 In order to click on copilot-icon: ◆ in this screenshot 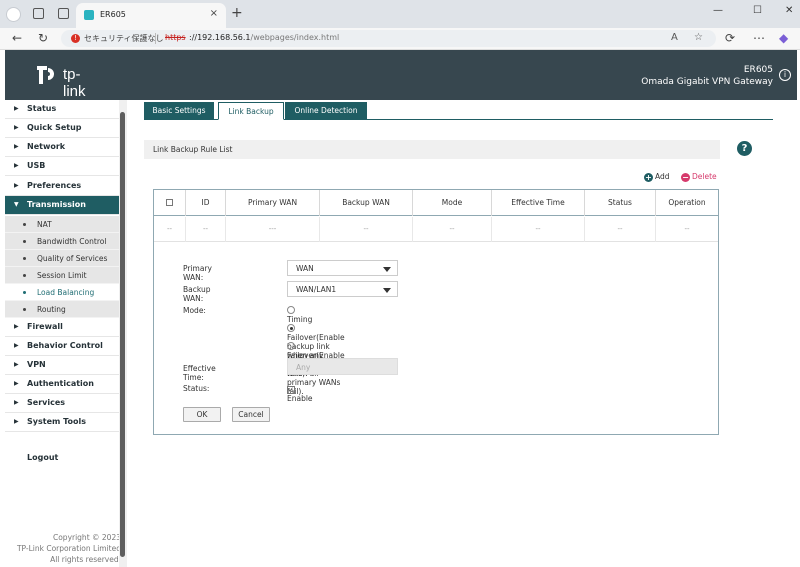, I will do `click(783, 38)`.